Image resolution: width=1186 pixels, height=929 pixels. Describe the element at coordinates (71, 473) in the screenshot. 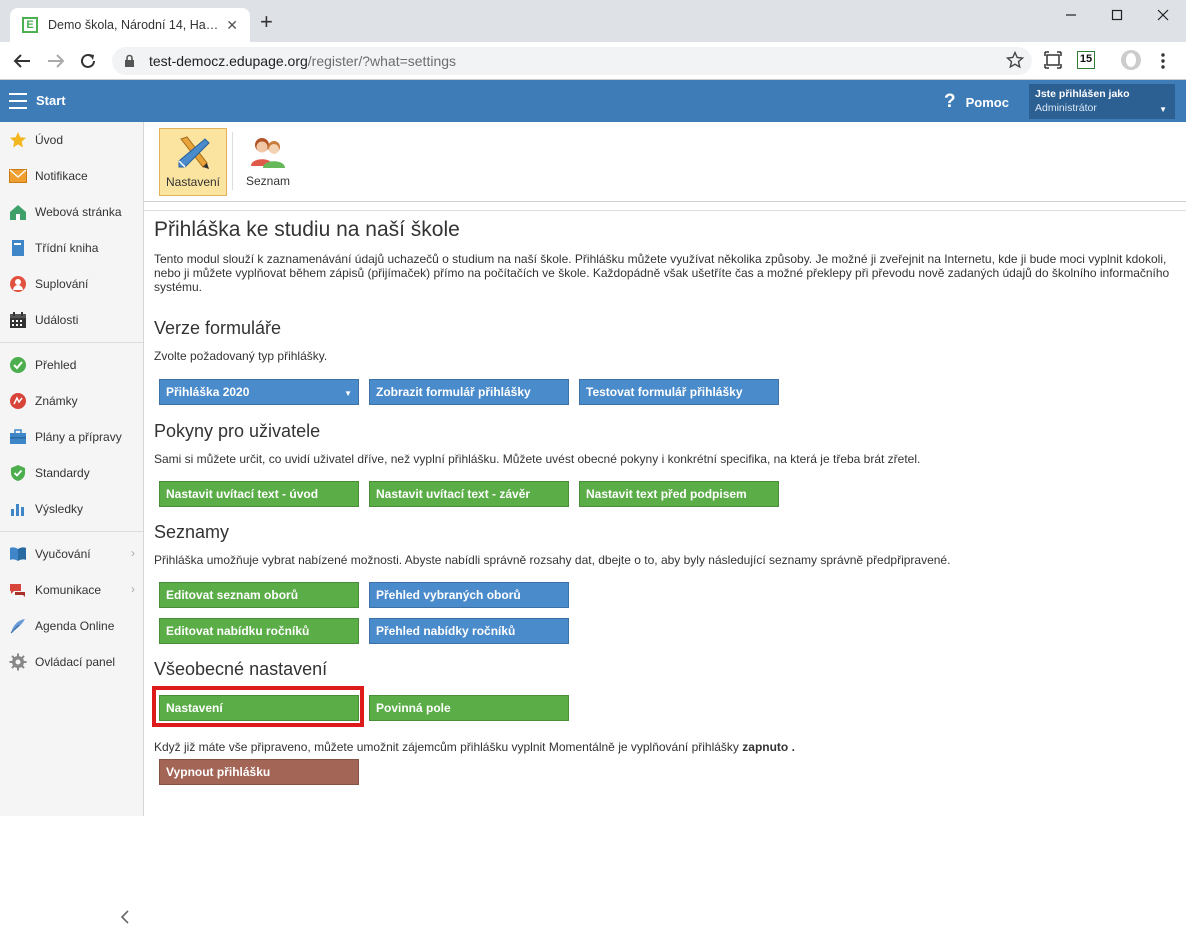

I see `sidebar-item-standardy: Standardy` at that location.